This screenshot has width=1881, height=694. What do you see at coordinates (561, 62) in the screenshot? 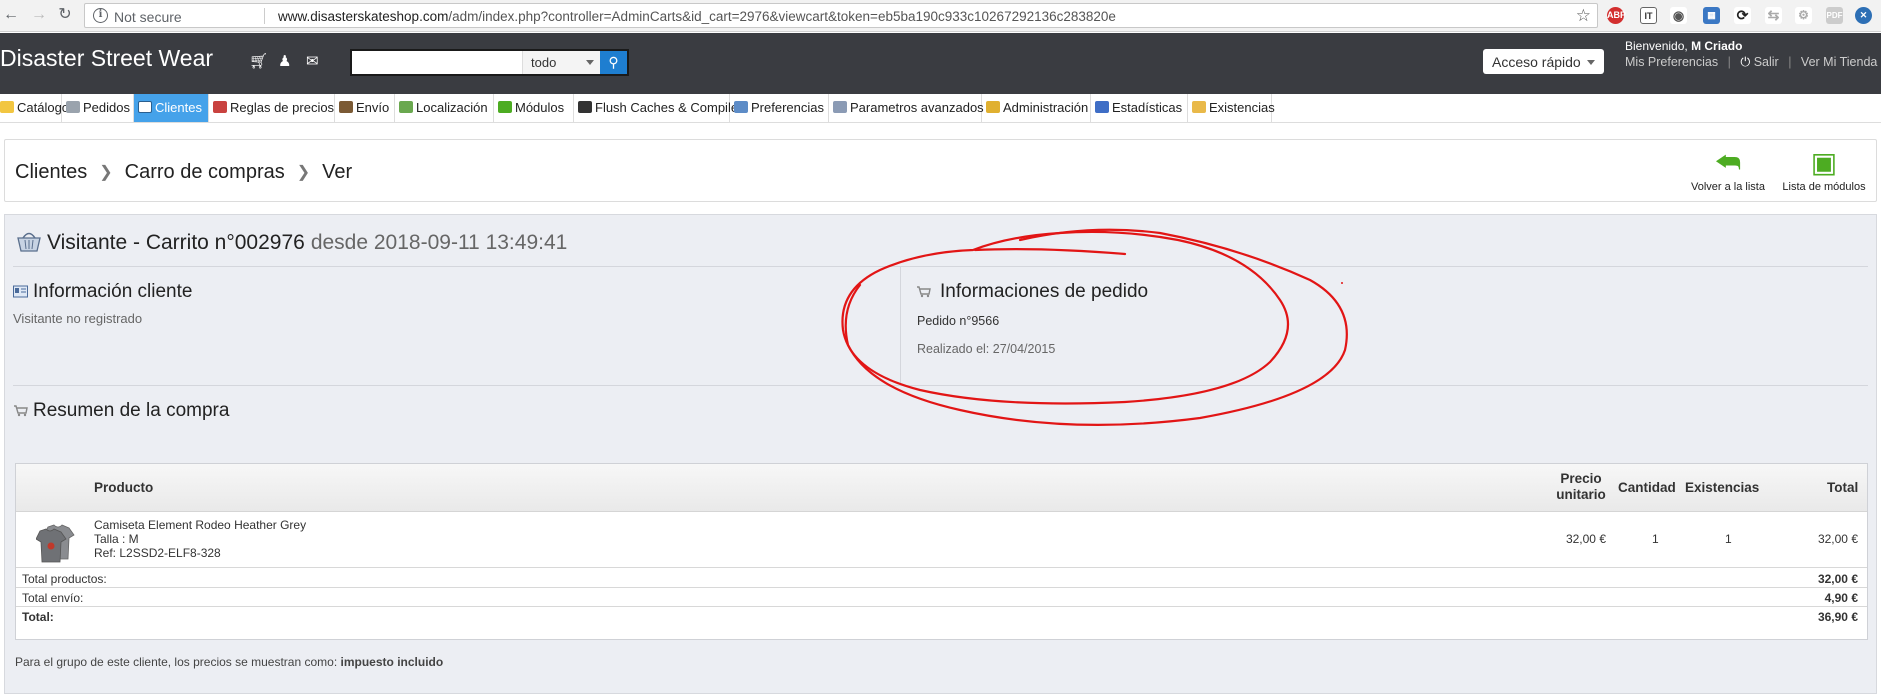
I see `search-scope-select: todo` at bounding box center [561, 62].